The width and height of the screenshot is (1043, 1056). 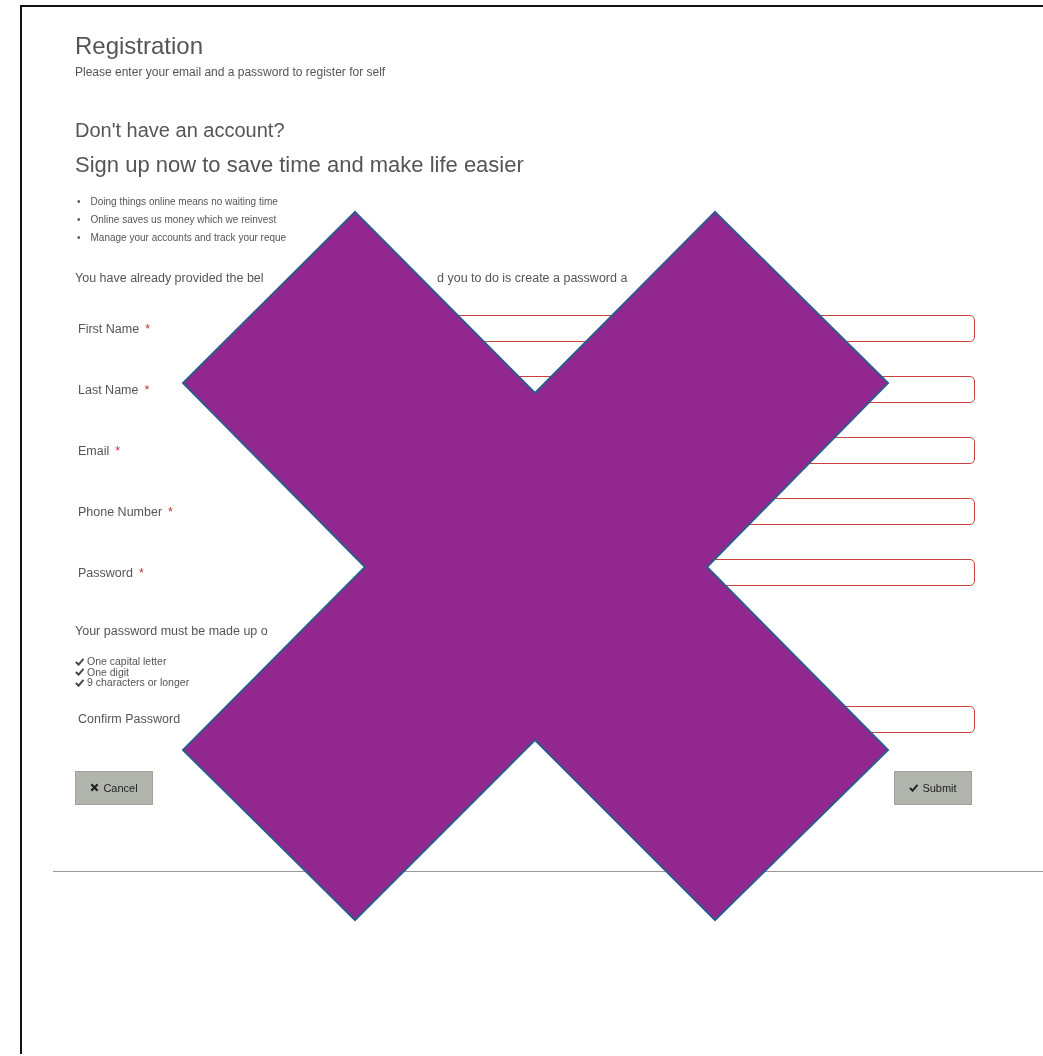 I want to click on subtitle: Please enter your email and a password to register for self, so click(x=231, y=72).